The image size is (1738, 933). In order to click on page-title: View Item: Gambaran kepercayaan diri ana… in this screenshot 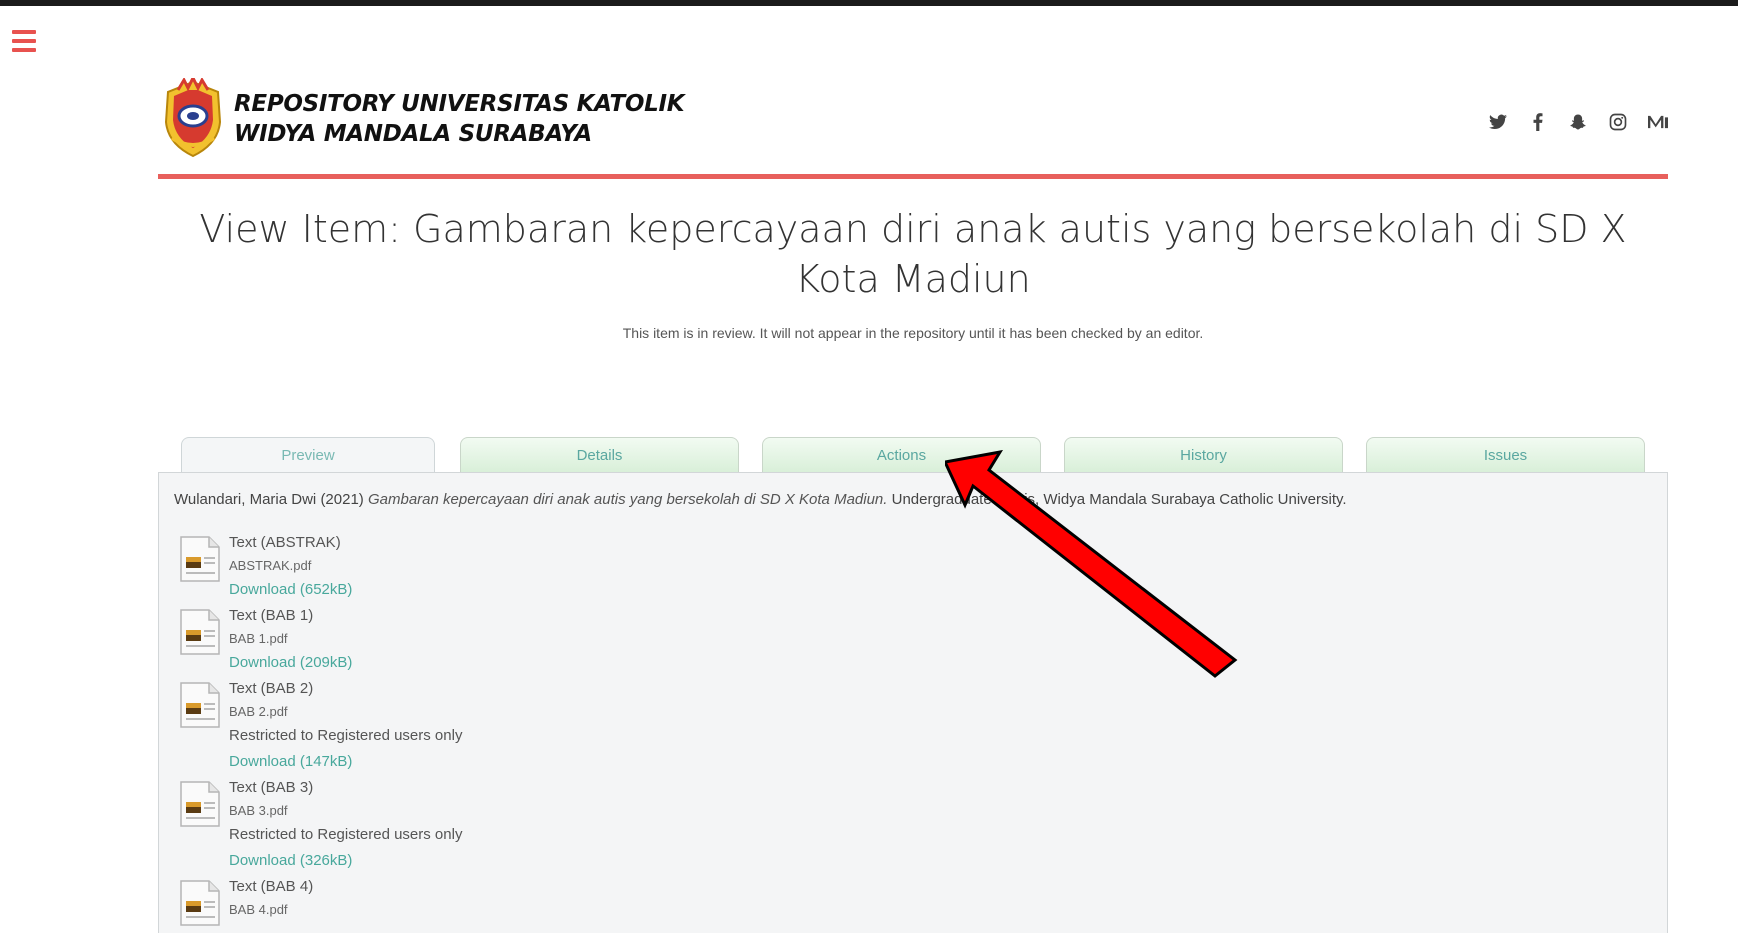, I will do `click(913, 254)`.